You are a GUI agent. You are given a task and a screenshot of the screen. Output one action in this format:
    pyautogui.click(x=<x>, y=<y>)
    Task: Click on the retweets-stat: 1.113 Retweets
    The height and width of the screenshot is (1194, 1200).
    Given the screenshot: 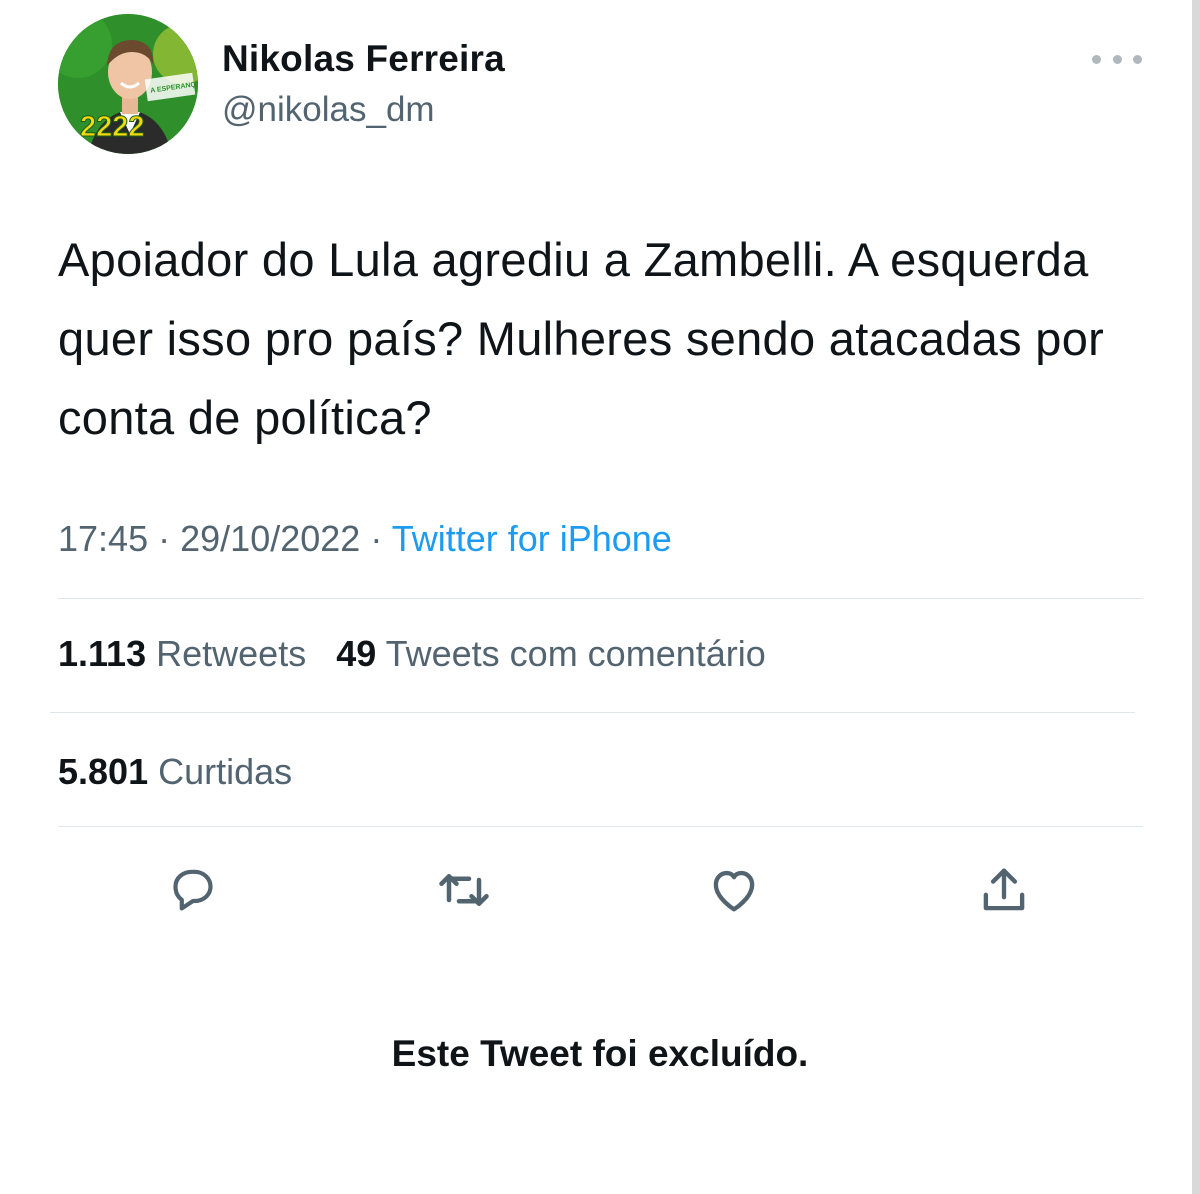 What is the action you would take?
    pyautogui.click(x=182, y=653)
    